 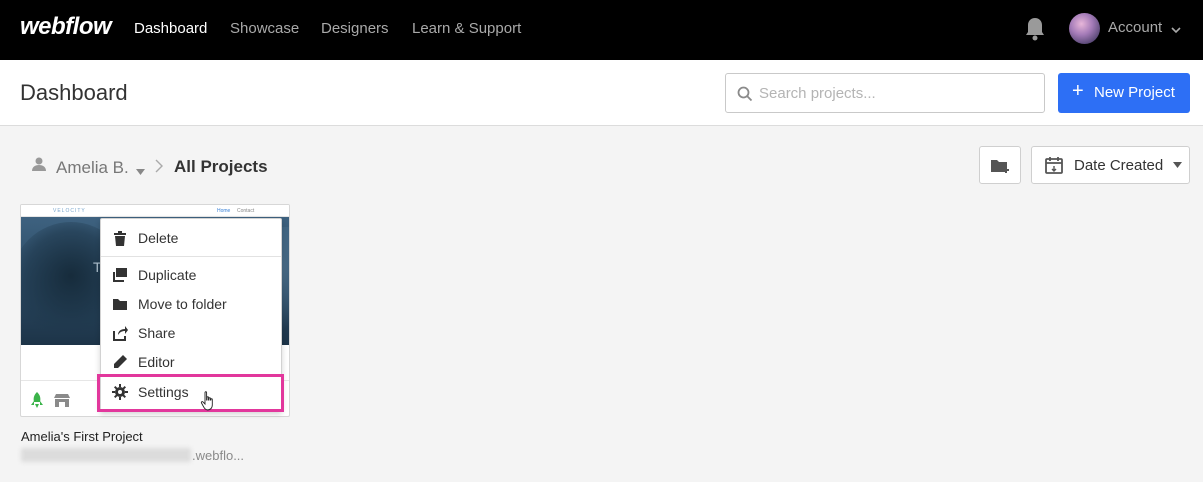 I want to click on pencil-icon, so click(x=120, y=362).